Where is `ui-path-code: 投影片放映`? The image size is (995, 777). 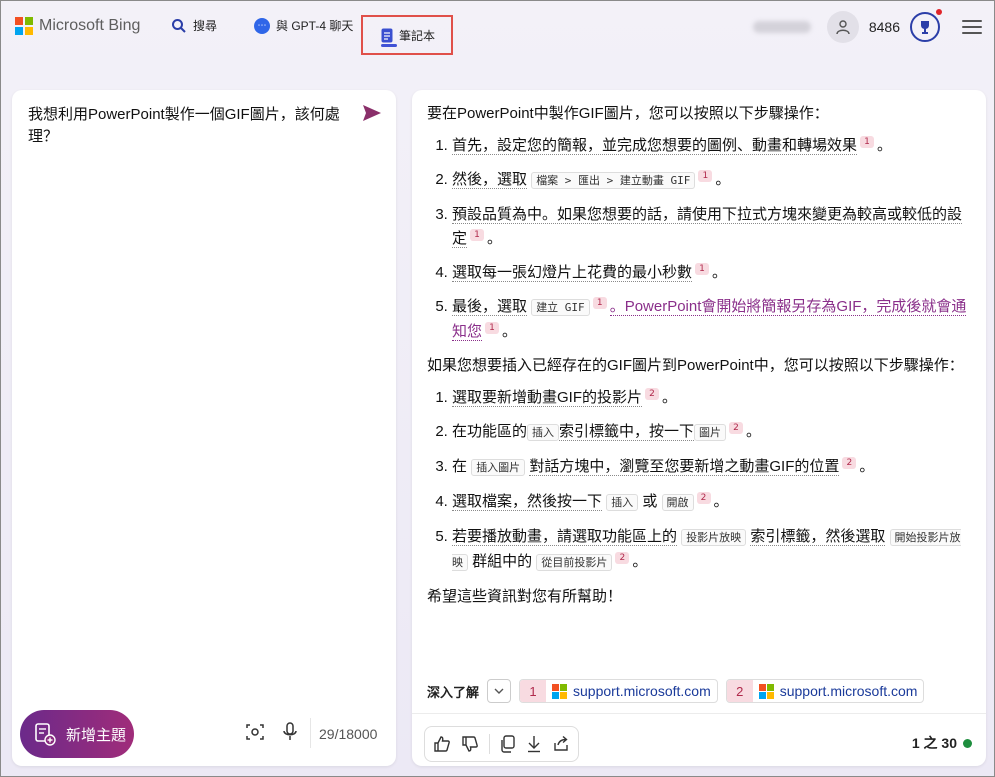
ui-path-code: 投影片放映 is located at coordinates (714, 537).